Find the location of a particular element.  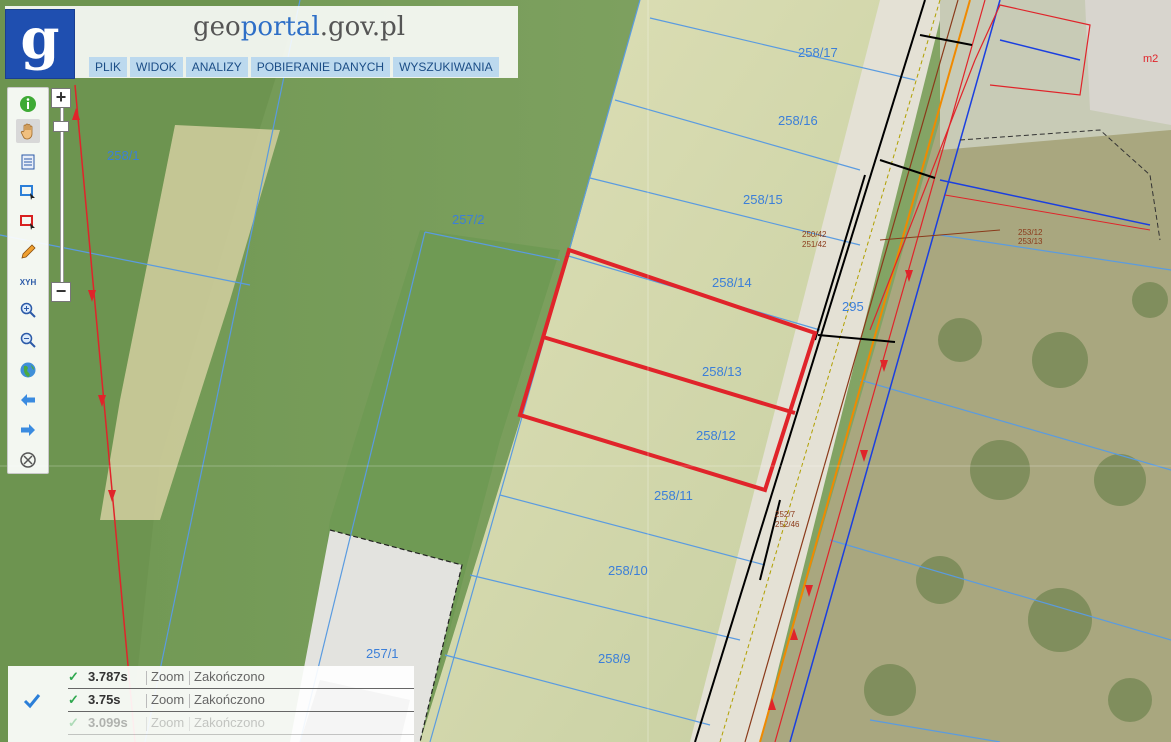

clear-icon is located at coordinates (28, 460).